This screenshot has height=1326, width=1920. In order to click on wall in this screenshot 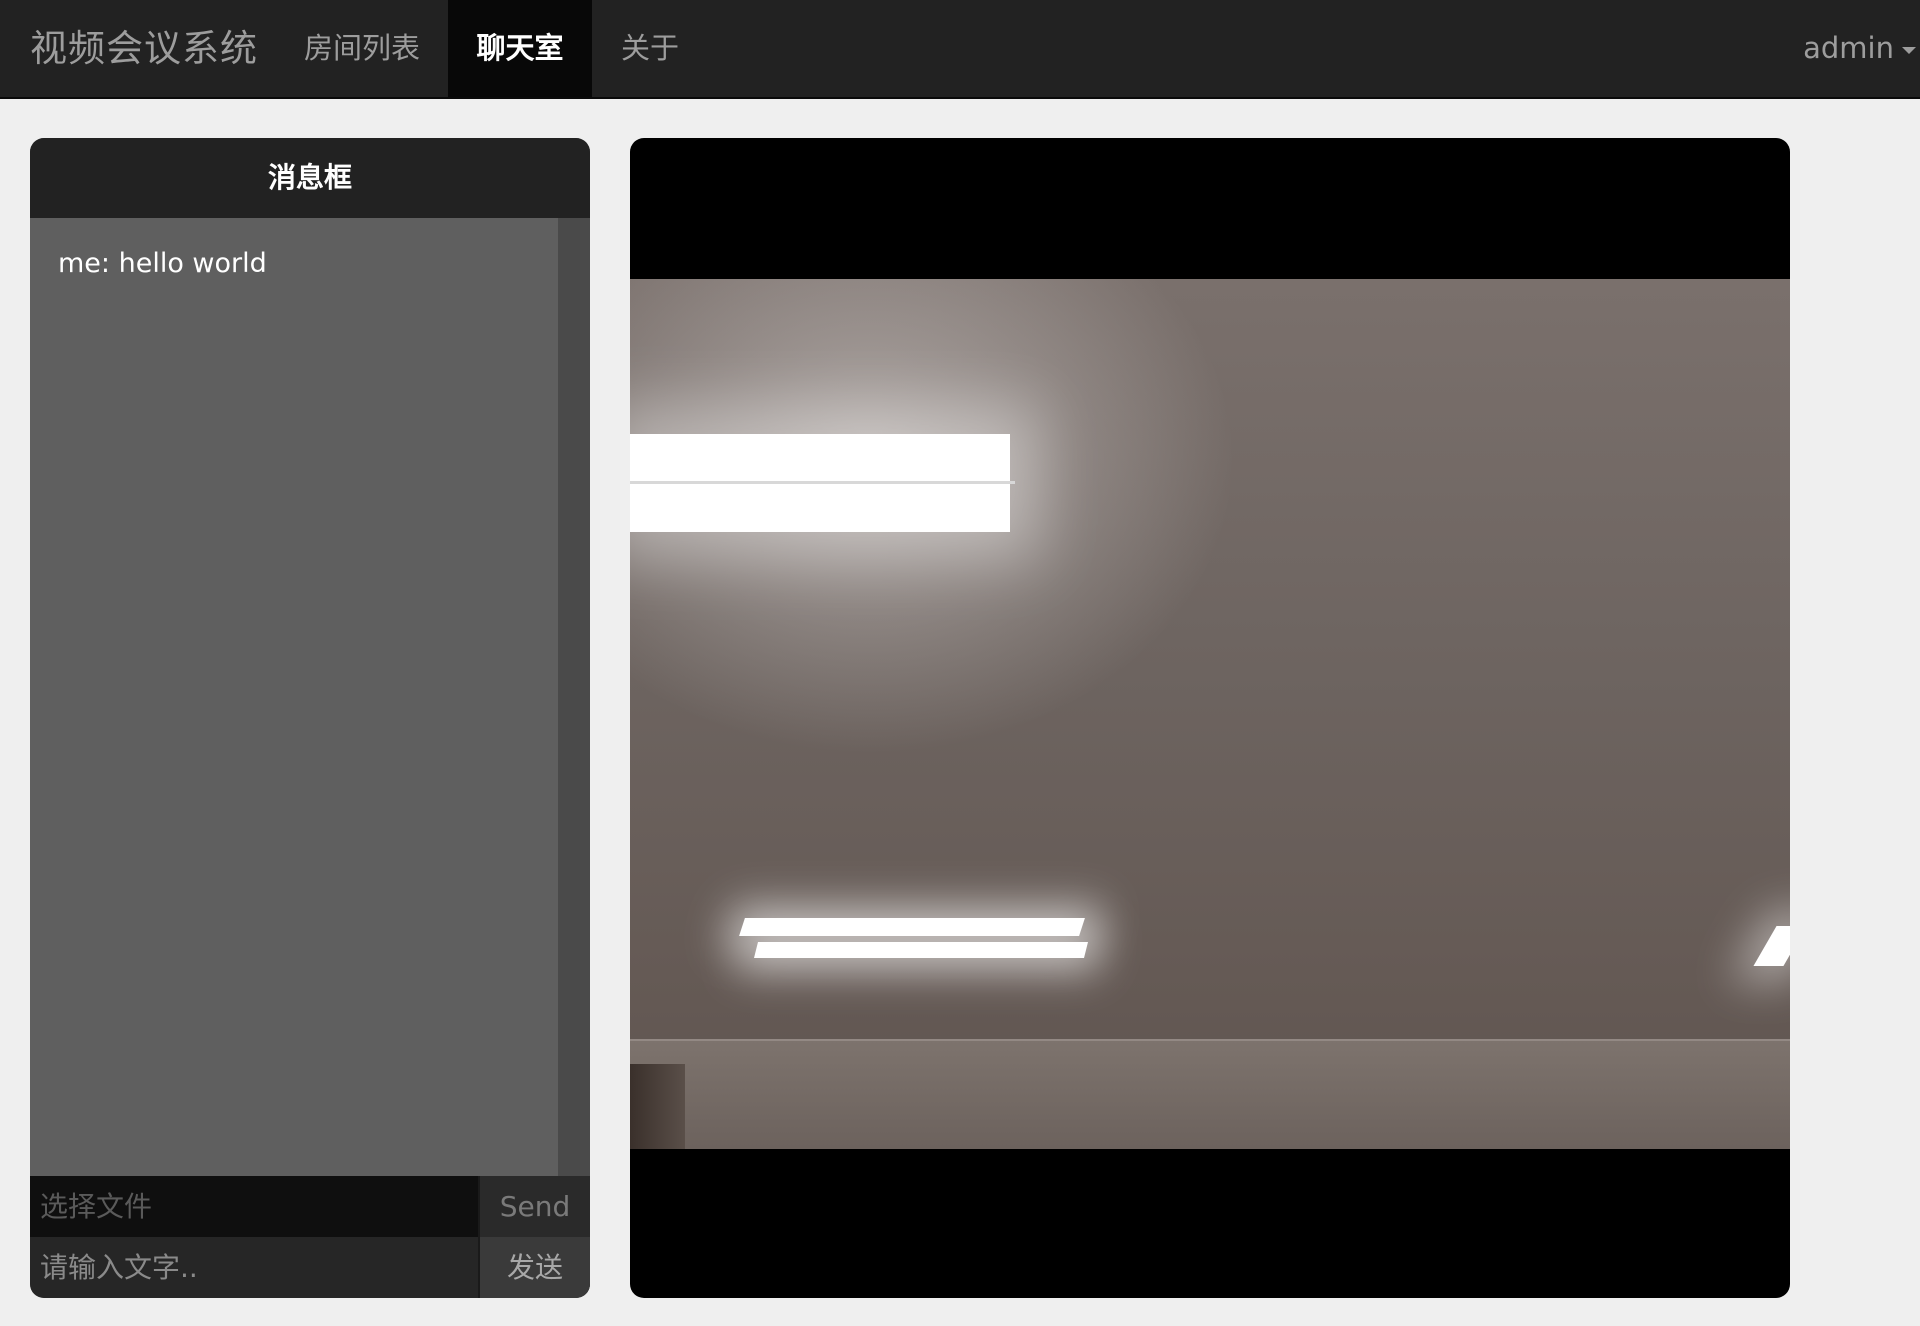, I will do `click(1210, 1095)`.